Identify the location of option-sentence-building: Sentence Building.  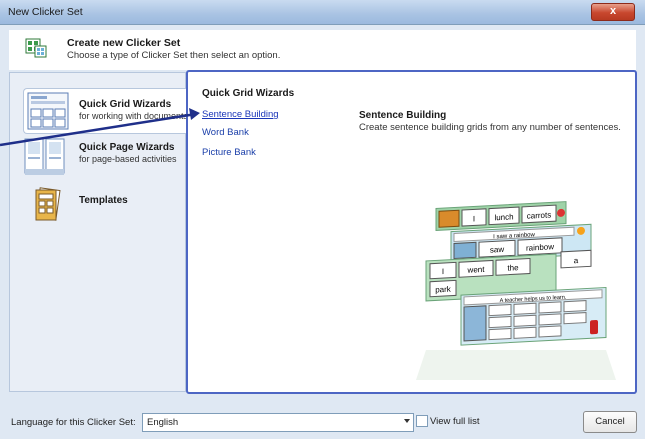
(240, 114).